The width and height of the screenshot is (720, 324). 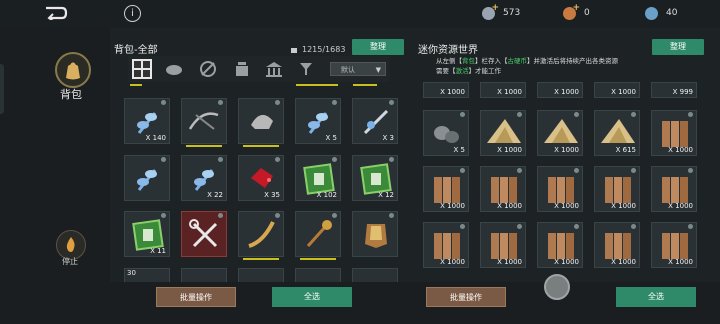 I want to click on currency-value: 40, so click(x=672, y=13).